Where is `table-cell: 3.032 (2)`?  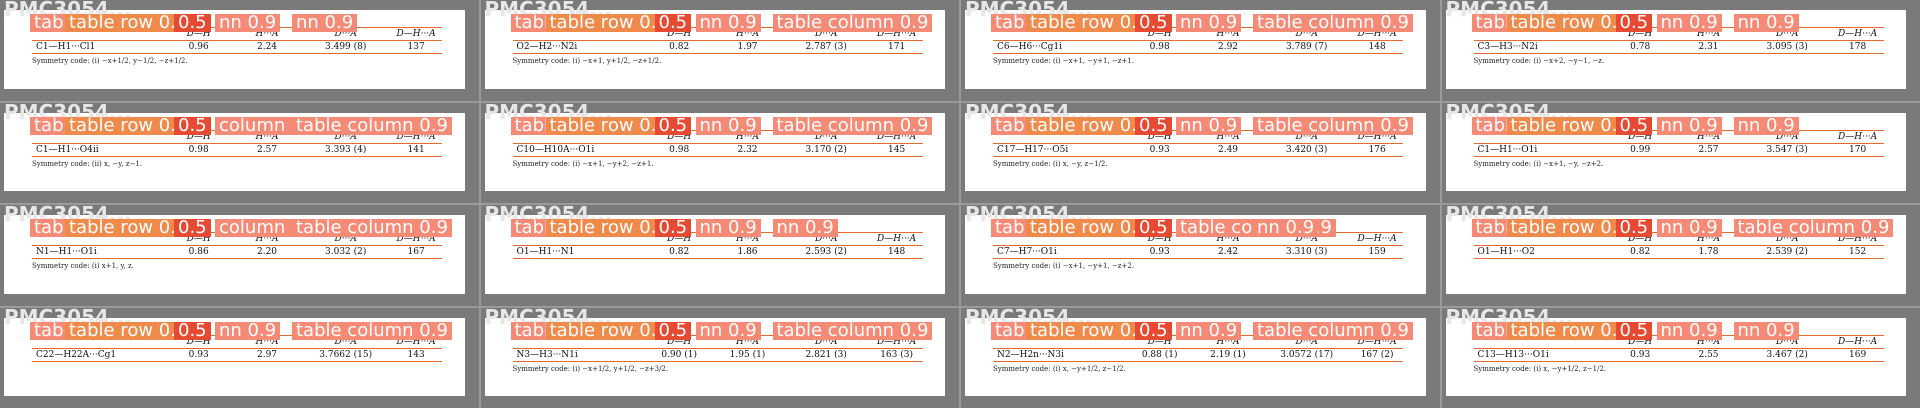
table-cell: 3.032 (2) is located at coordinates (346, 252).